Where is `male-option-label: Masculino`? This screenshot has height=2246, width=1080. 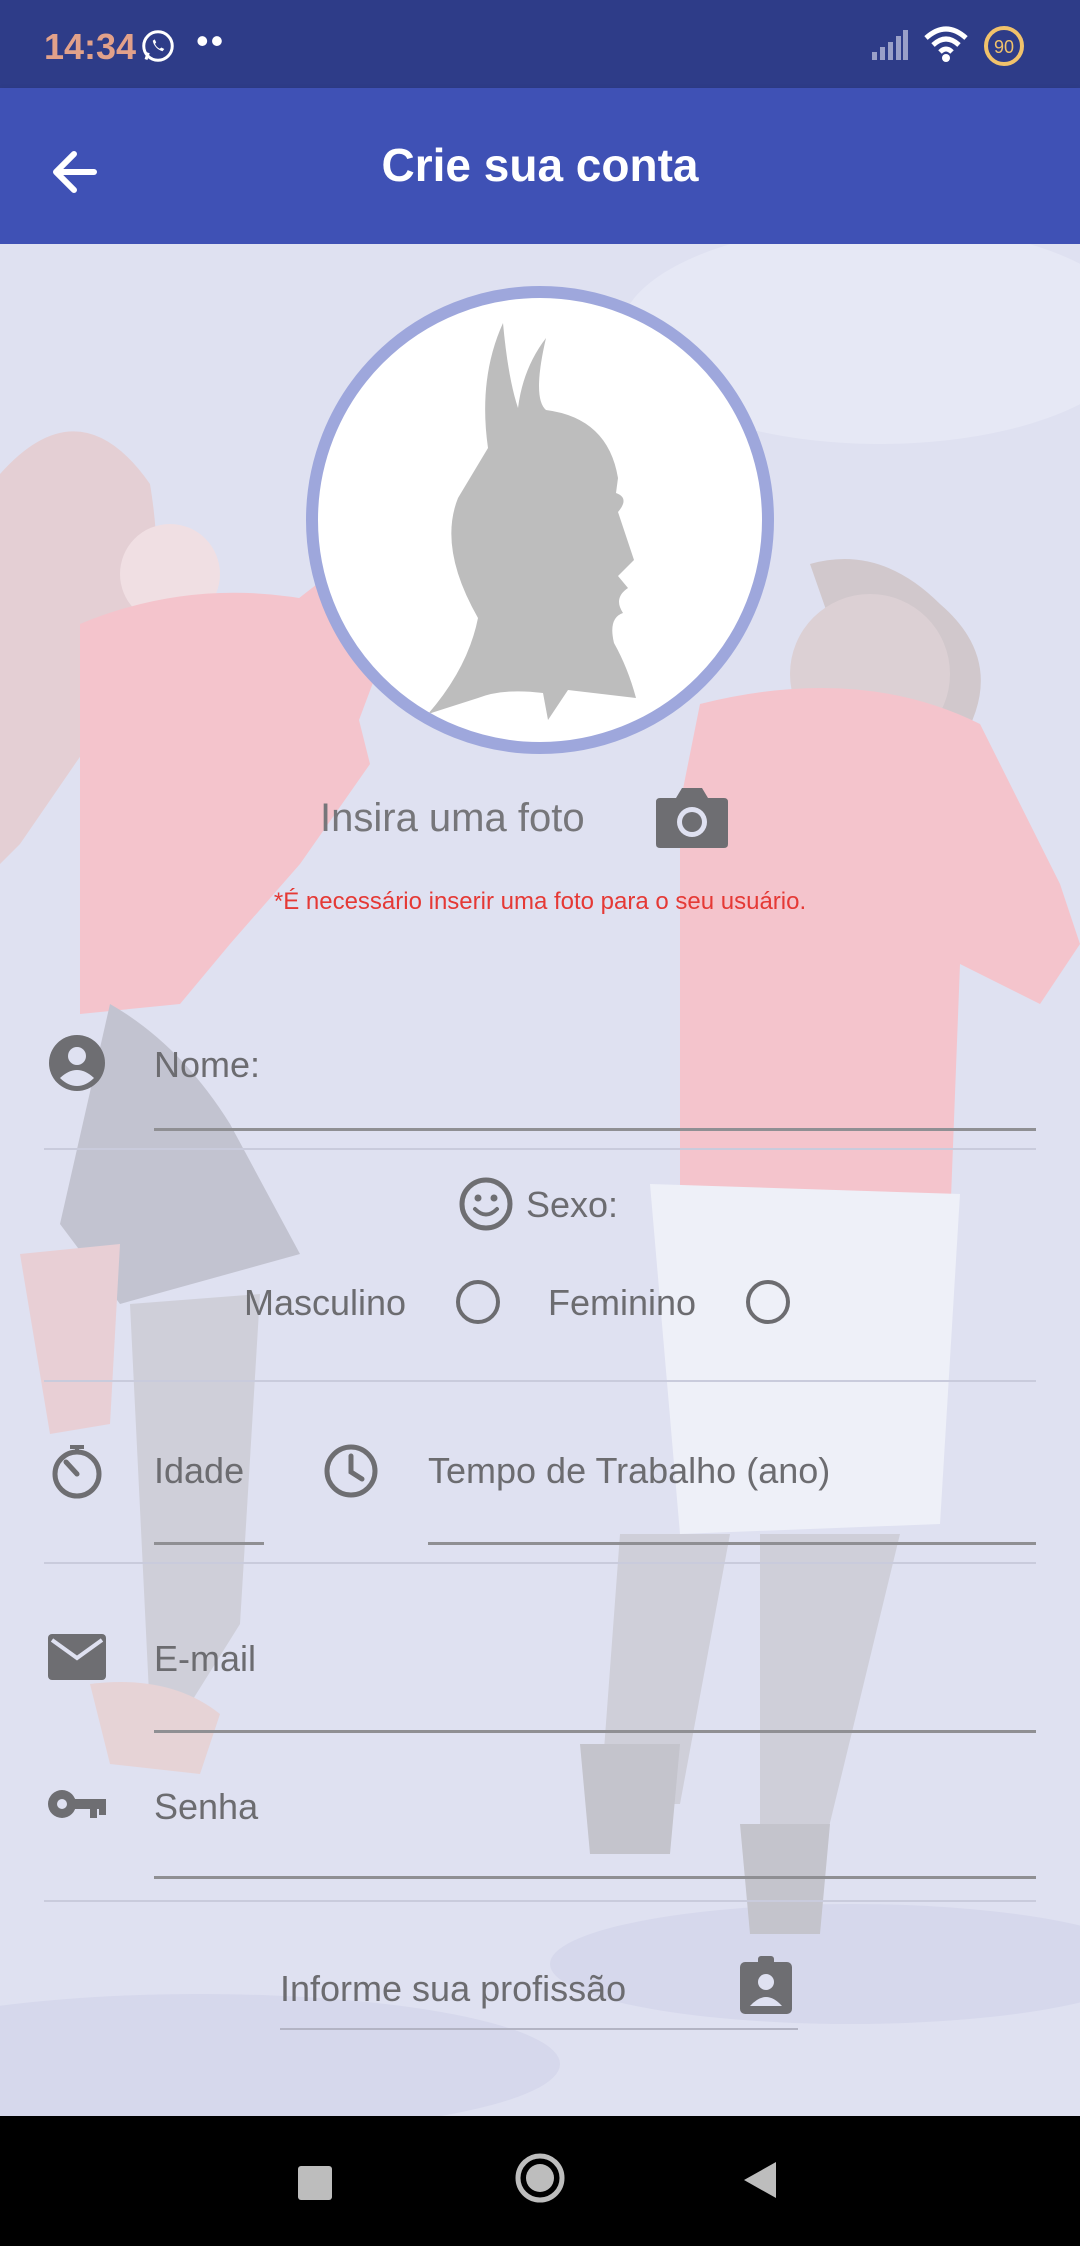 male-option-label: Masculino is located at coordinates (325, 1302).